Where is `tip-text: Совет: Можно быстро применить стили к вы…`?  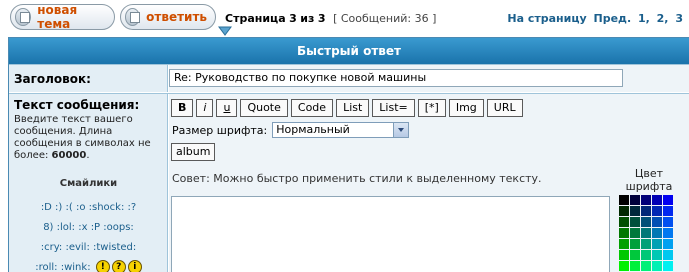 tip-text: Совет: Можно быстро применить стили к вы… is located at coordinates (357, 178).